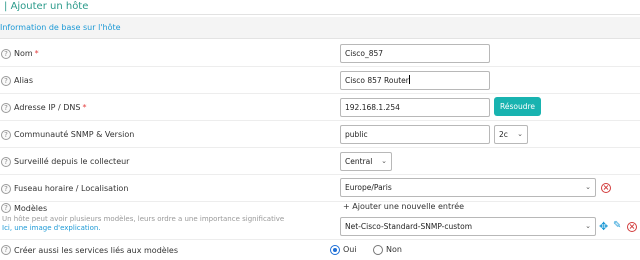  What do you see at coordinates (511, 134) in the screenshot?
I see `snmp-version-select: 2c ⌄` at bounding box center [511, 134].